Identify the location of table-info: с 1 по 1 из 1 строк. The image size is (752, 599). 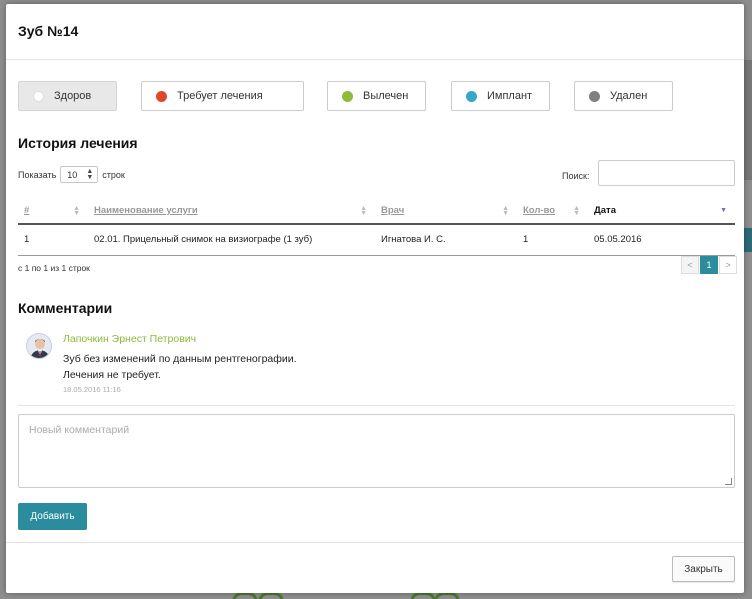
(54, 268).